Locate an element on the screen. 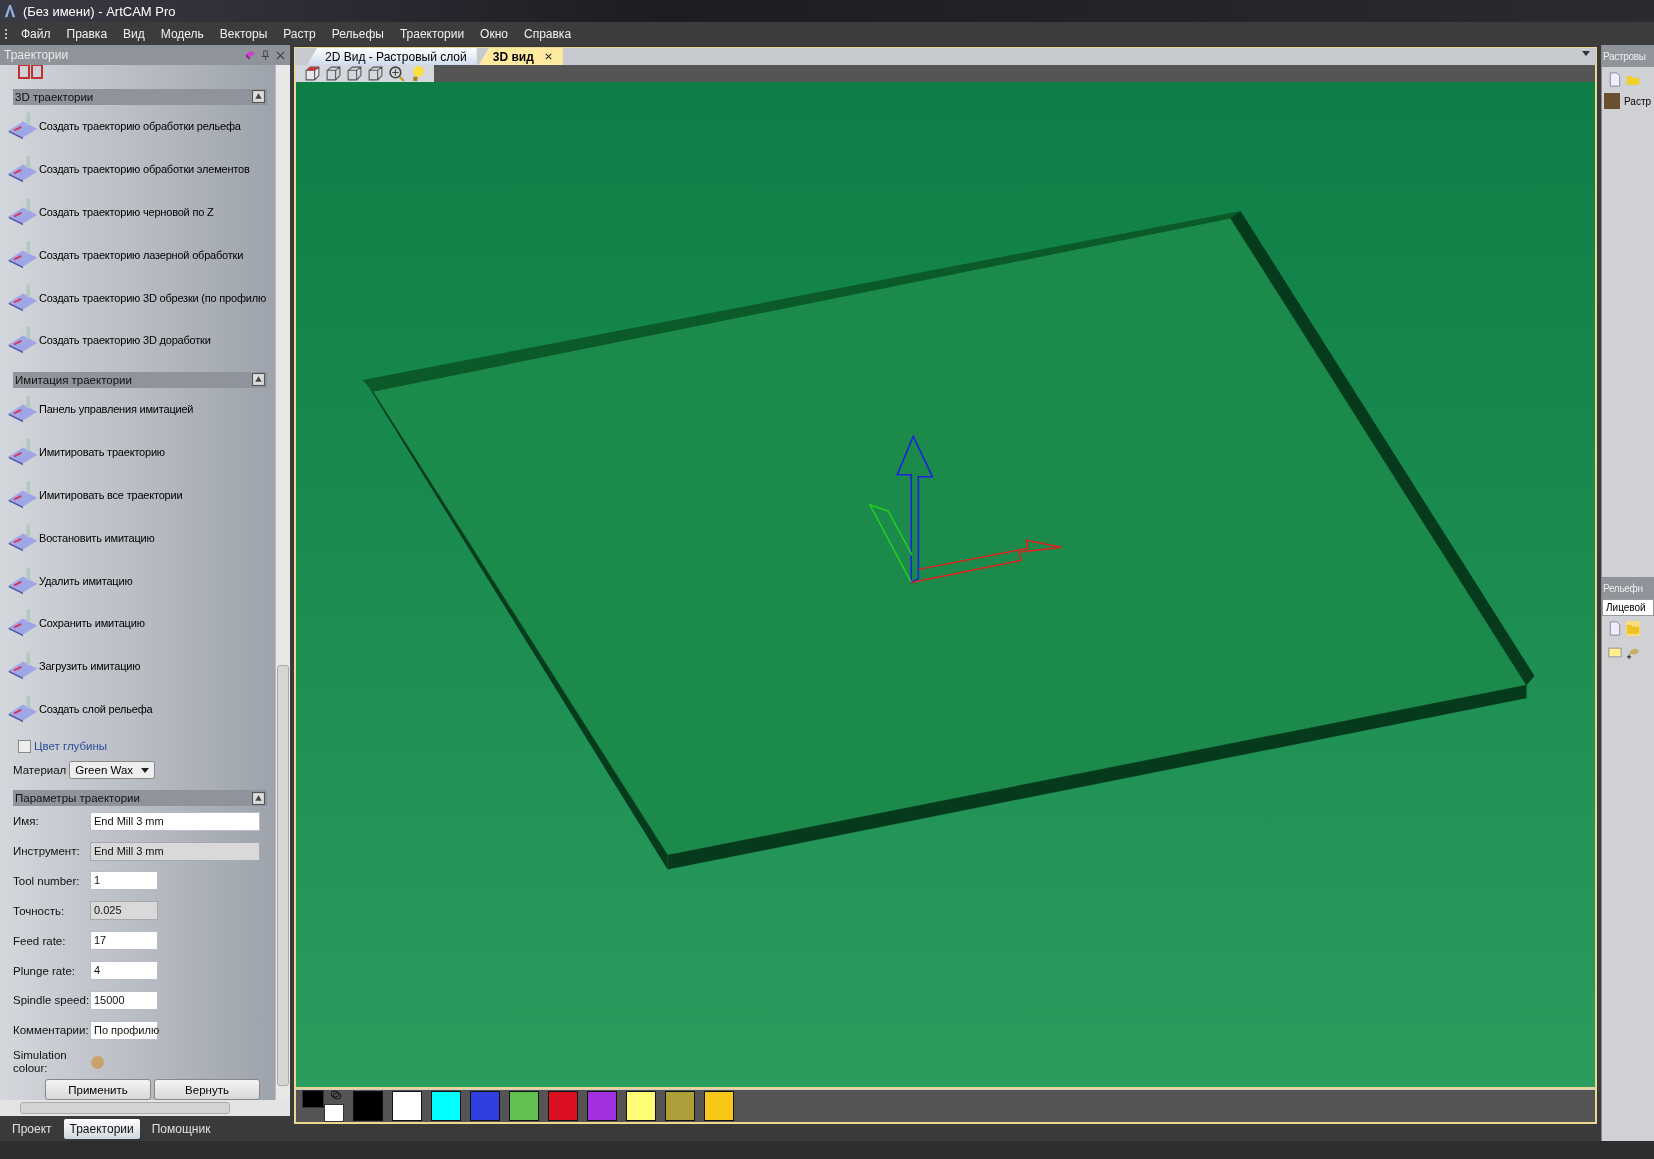 The image size is (1654, 1159). panel-title: Траектории is located at coordinates (37, 55).